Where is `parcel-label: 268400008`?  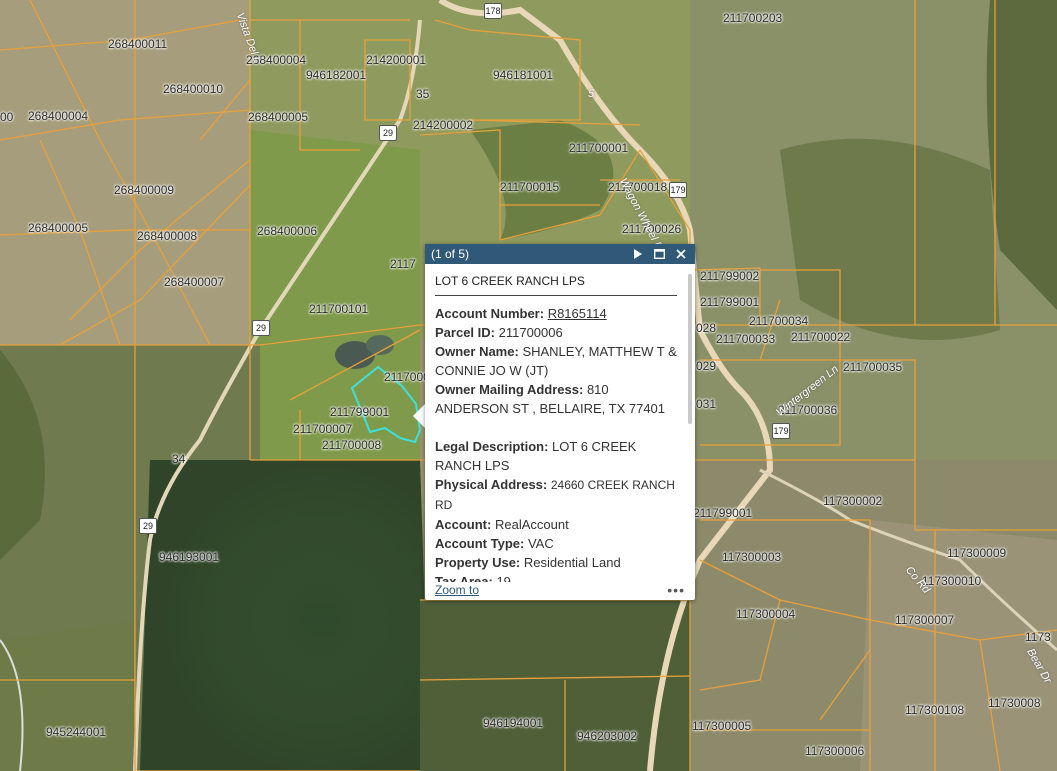 parcel-label: 268400008 is located at coordinates (167, 236).